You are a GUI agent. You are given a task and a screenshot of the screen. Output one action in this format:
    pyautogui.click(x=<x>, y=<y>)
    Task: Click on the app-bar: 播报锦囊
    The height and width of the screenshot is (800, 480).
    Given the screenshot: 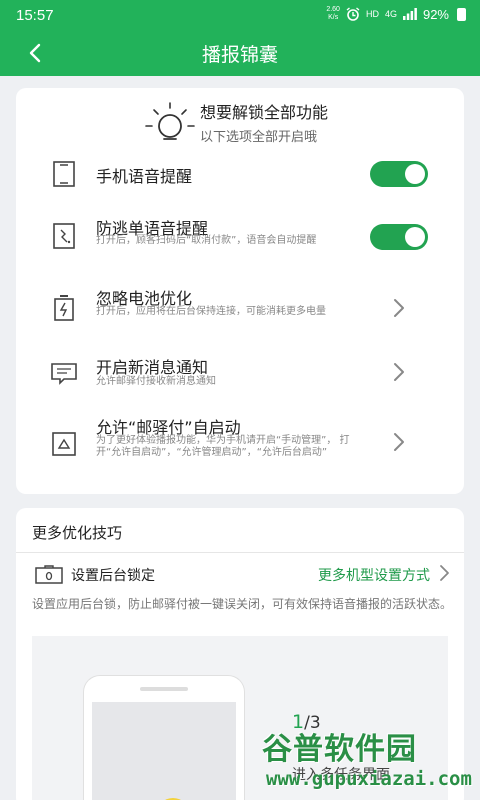 What is the action you would take?
    pyautogui.click(x=240, y=54)
    